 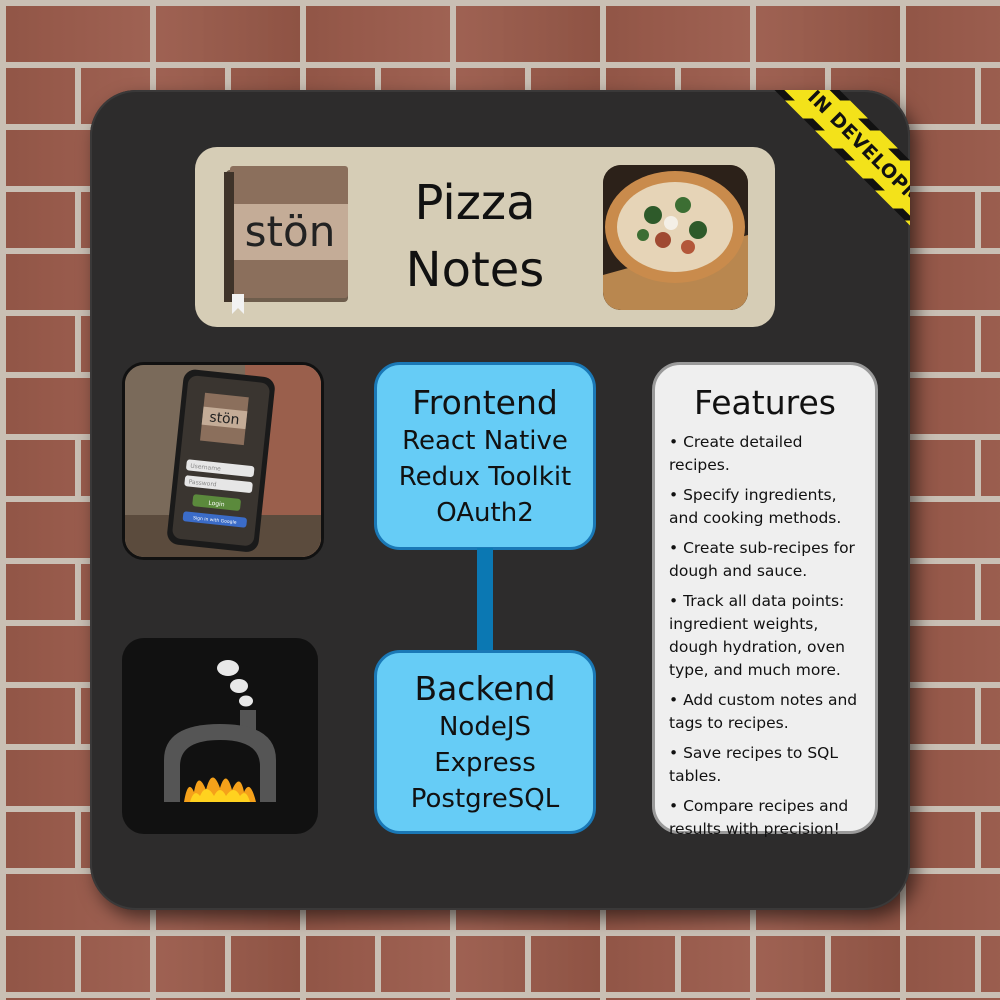 I want to click on pizza-oven-icon, so click(x=220, y=736).